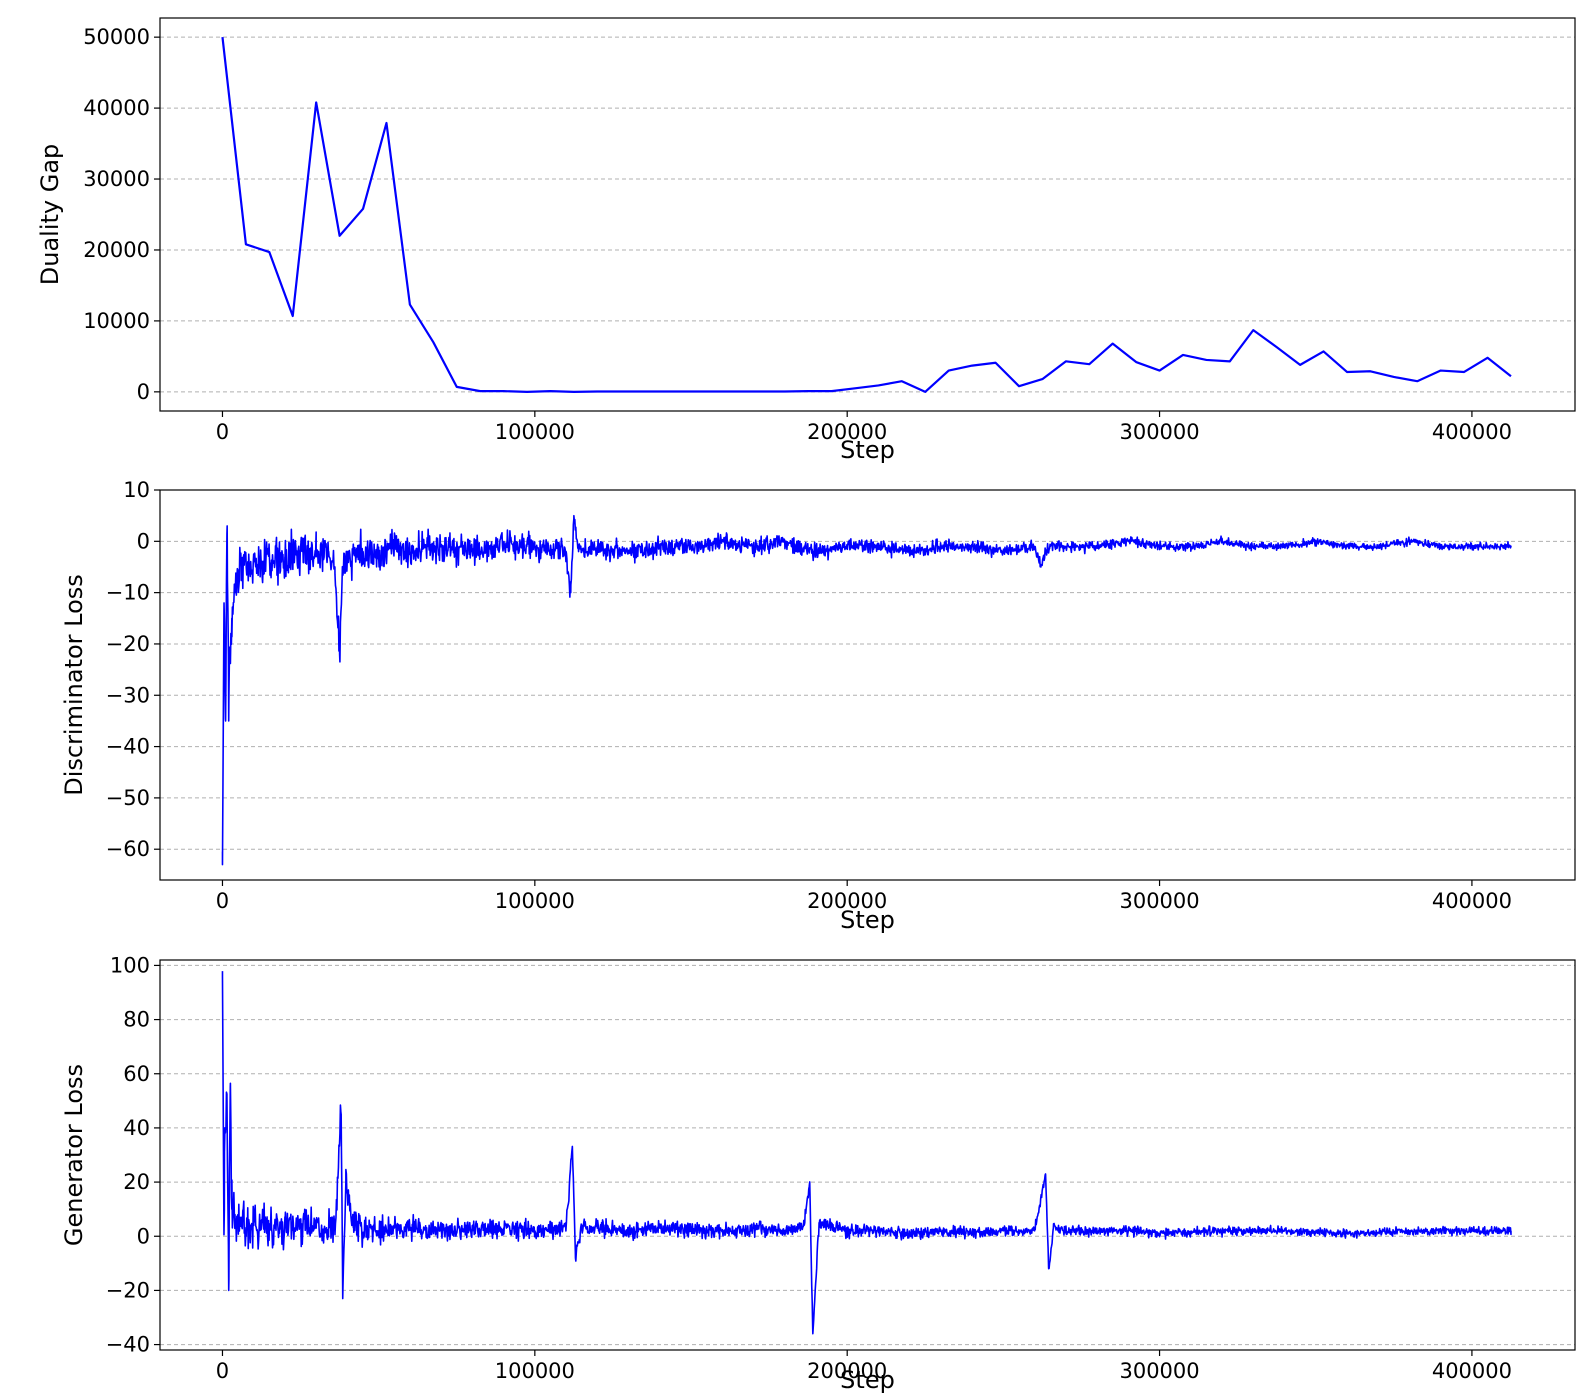 This screenshot has width=1592, height=1398. Describe the element at coordinates (1472, 432) in the screenshot. I see `duality-gap-x-tick-label: 400000` at that location.